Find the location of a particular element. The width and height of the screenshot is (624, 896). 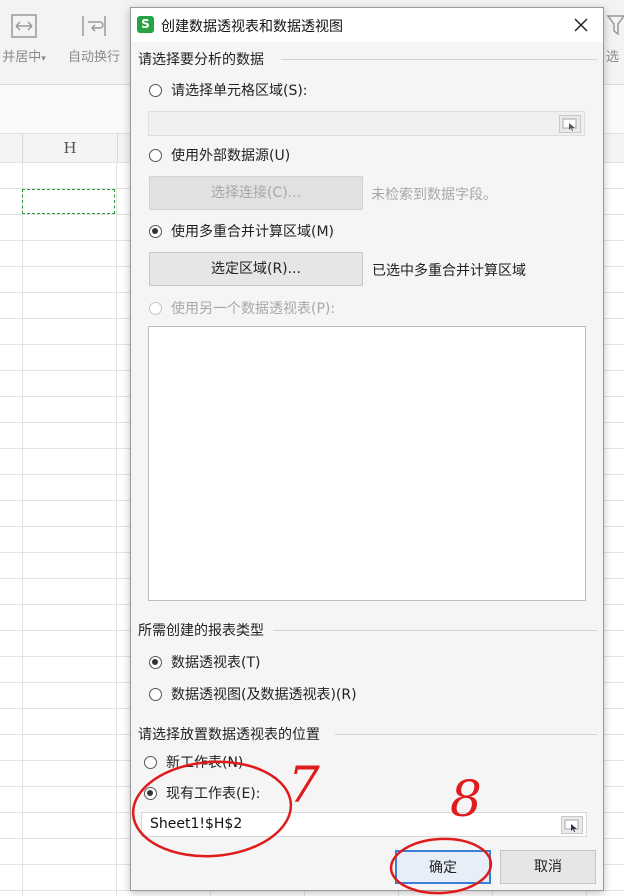

annotation-circle-existing-sheet is located at coordinates (212, 809).